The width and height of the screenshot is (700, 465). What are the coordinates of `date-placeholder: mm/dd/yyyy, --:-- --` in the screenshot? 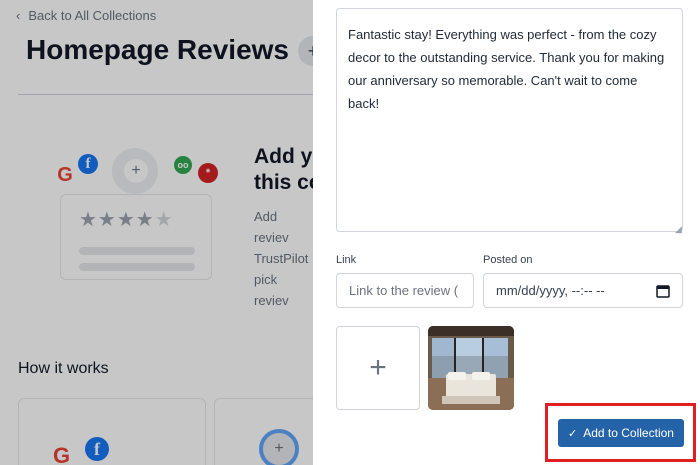 It's located at (550, 290).